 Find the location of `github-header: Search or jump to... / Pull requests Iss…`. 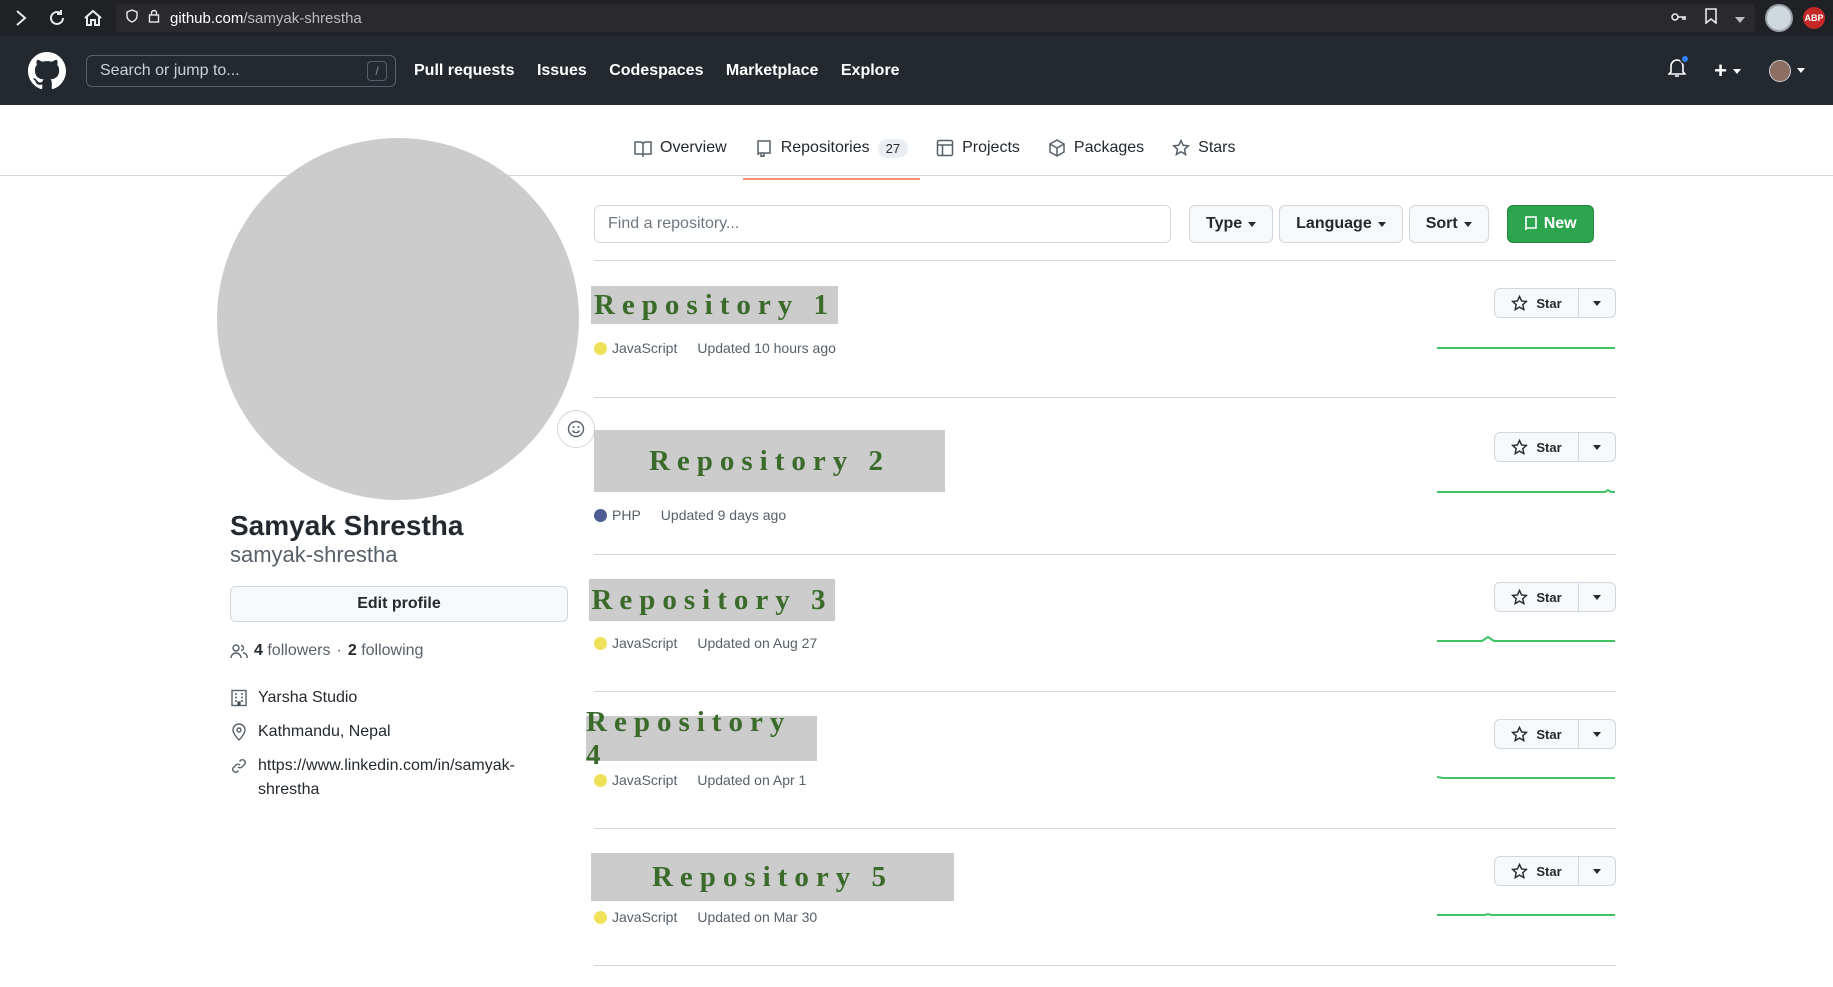

github-header: Search or jump to... / Pull requests Iss… is located at coordinates (916, 70).